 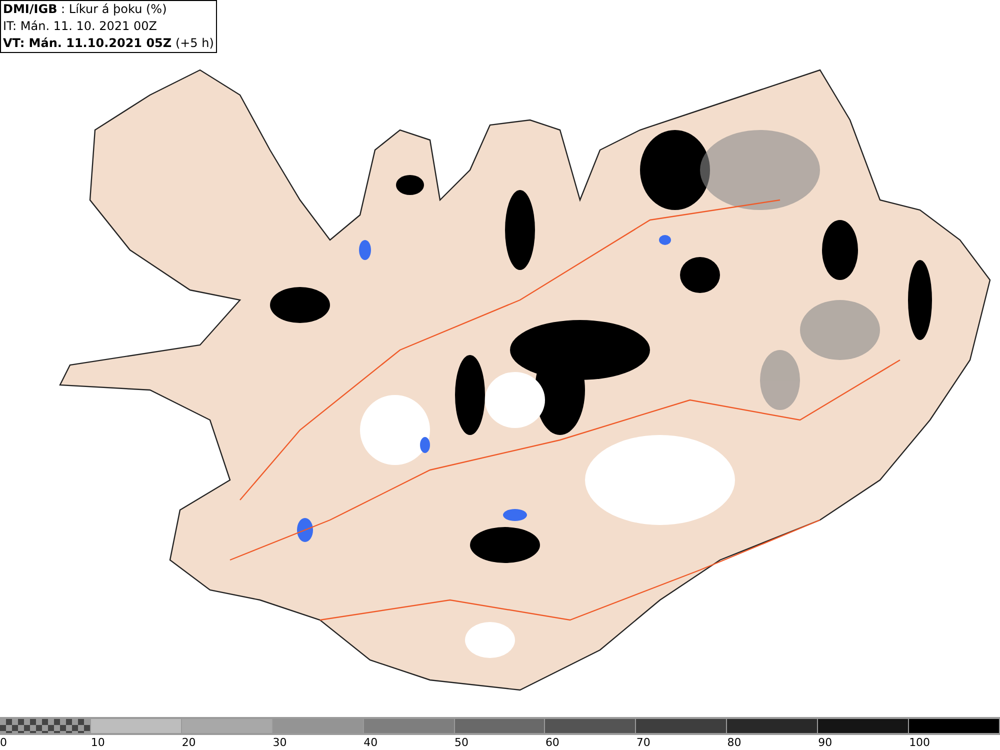 What do you see at coordinates (919, 742) in the screenshot?
I see `legend-label: 100` at bounding box center [919, 742].